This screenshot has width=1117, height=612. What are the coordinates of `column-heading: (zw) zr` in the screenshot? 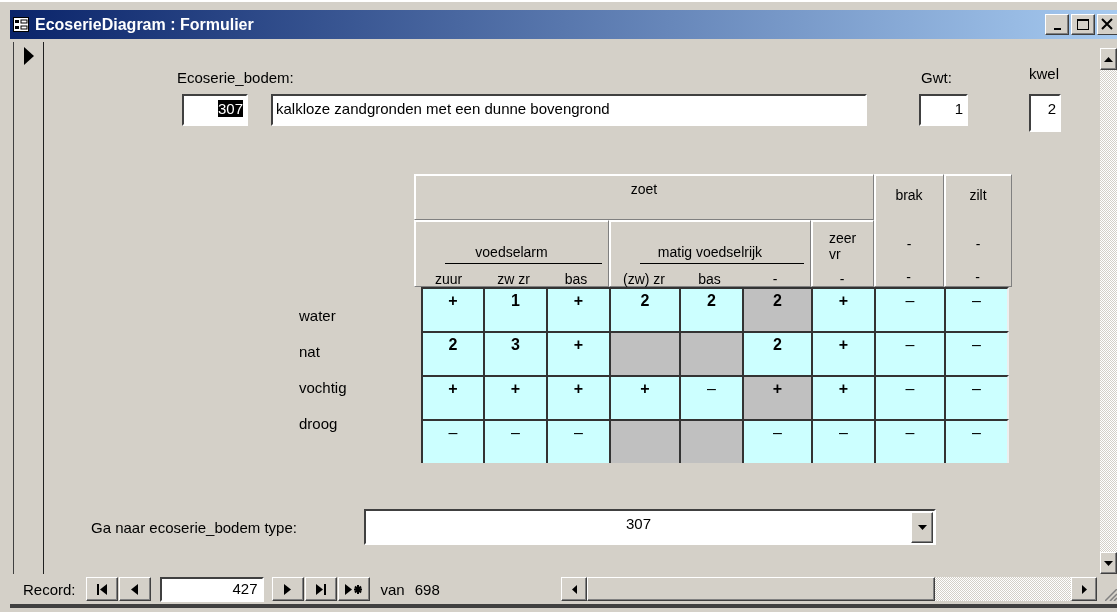 It's located at (644, 279).